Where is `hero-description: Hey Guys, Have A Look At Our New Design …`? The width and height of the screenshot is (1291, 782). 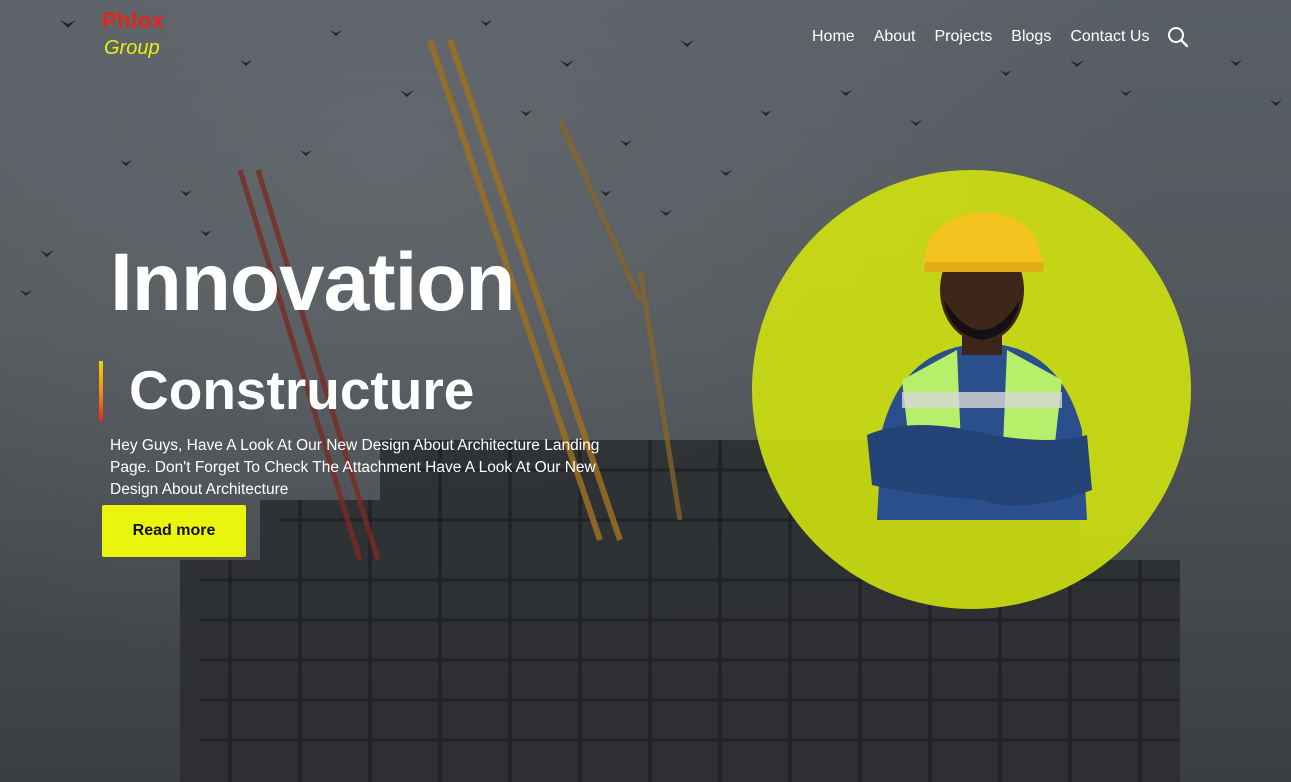 hero-description: Hey Guys, Have A Look At Our New Design … is located at coordinates (355, 467).